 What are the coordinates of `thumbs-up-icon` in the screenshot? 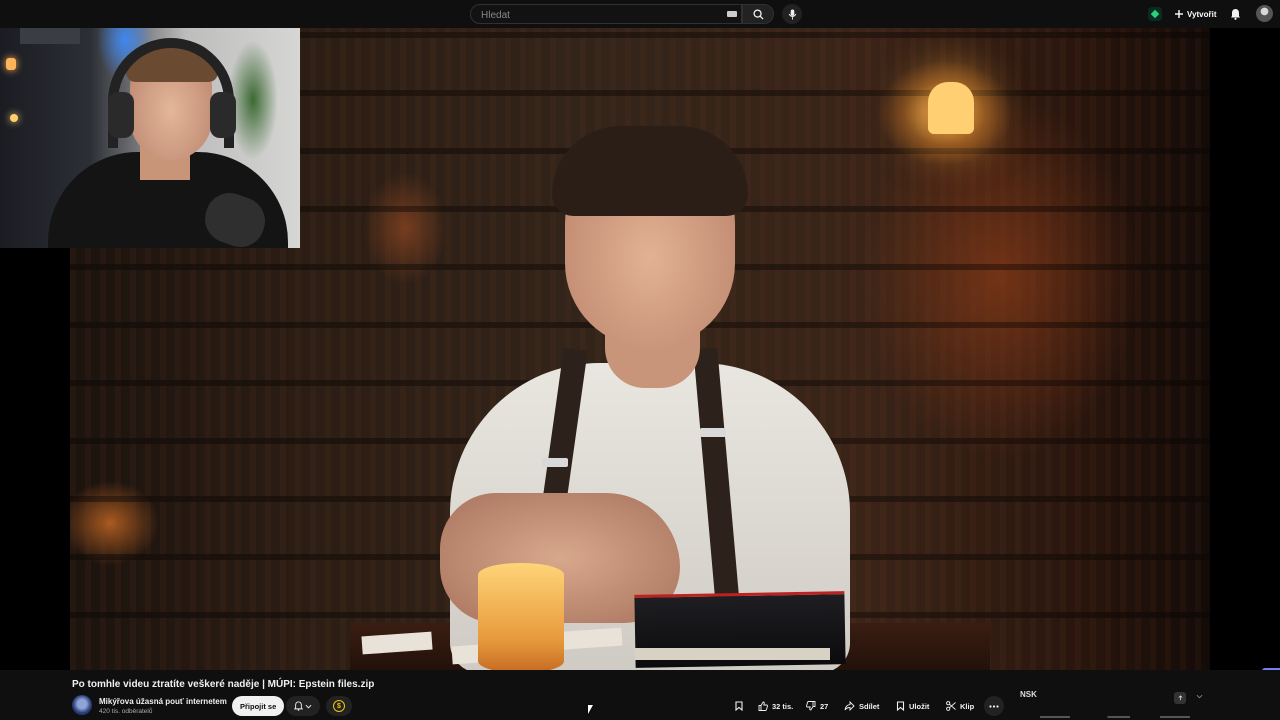 It's located at (763, 706).